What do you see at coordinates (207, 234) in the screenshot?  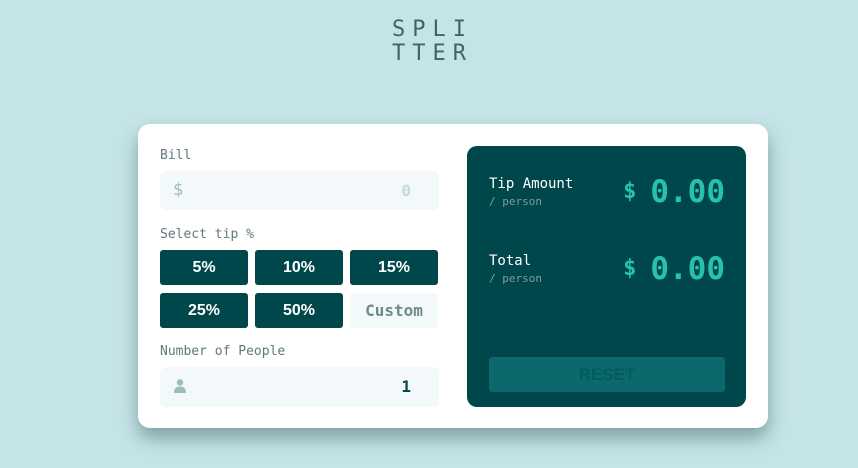 I see `tip-label: Select tip %` at bounding box center [207, 234].